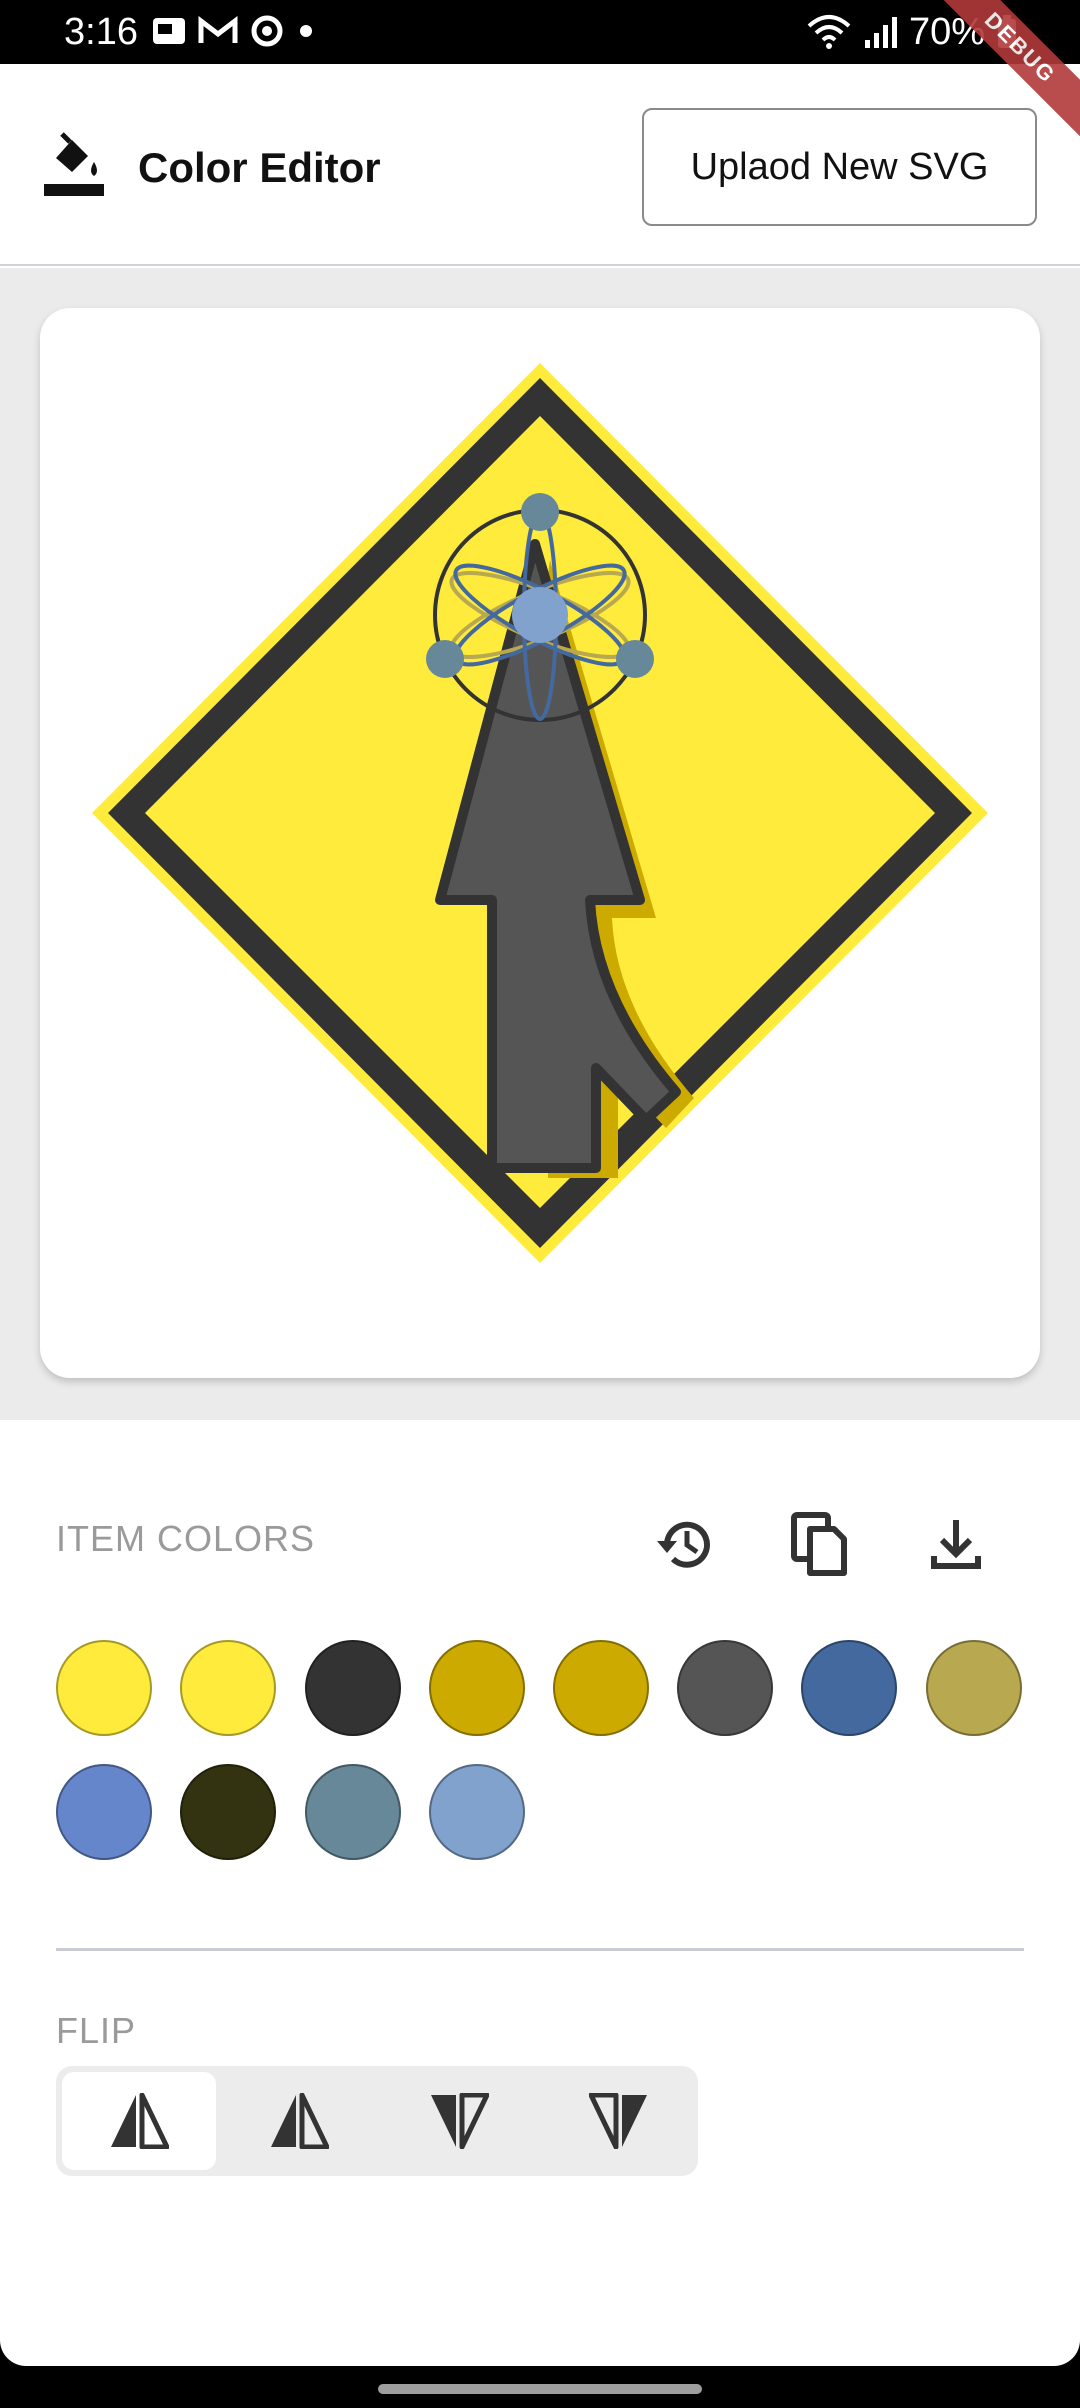 This screenshot has width=1080, height=2408. I want to click on upload-svg-button: Uplaod New SVG, so click(839, 167).